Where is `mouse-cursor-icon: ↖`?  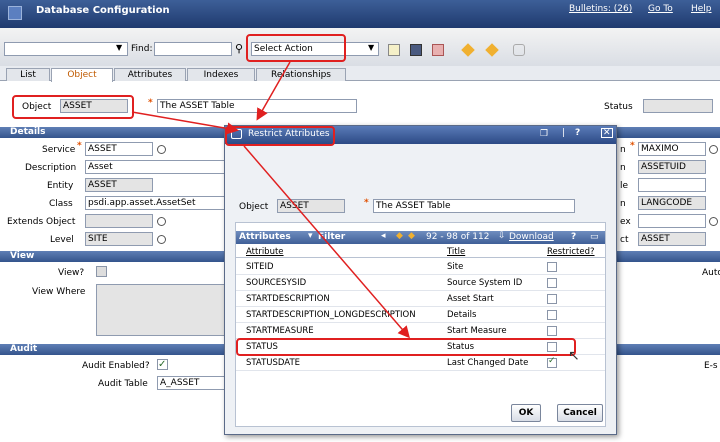 mouse-cursor-icon: ↖ is located at coordinates (574, 356).